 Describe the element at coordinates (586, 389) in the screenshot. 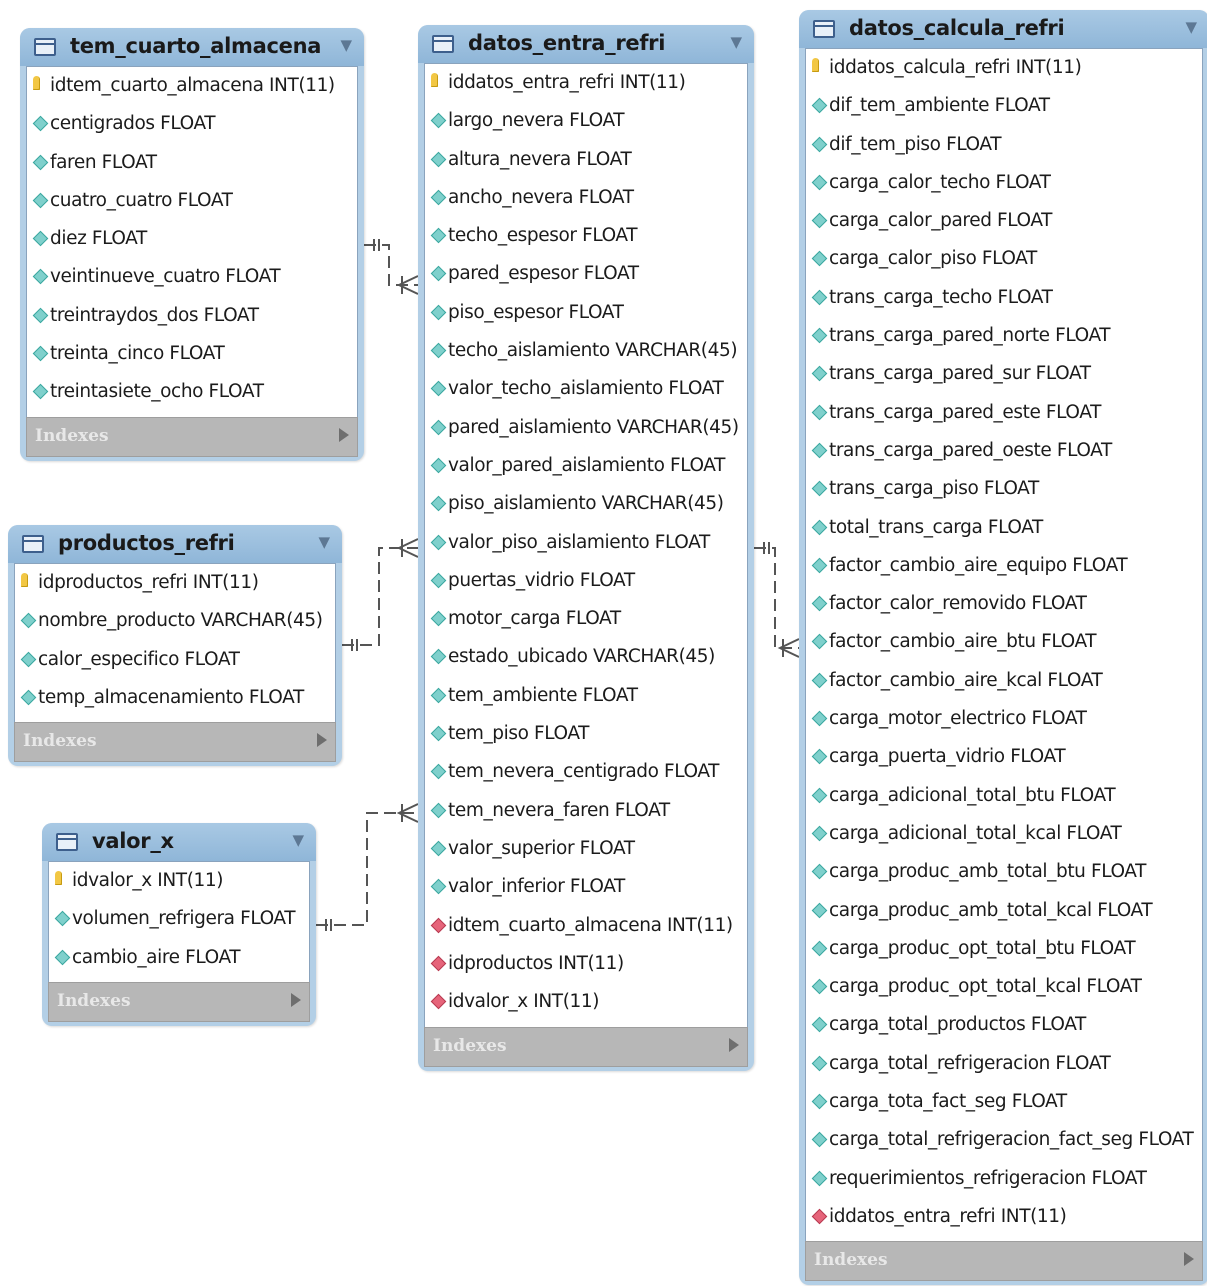

I see `column-row: valor_techo_aislamiento FLOAT` at that location.